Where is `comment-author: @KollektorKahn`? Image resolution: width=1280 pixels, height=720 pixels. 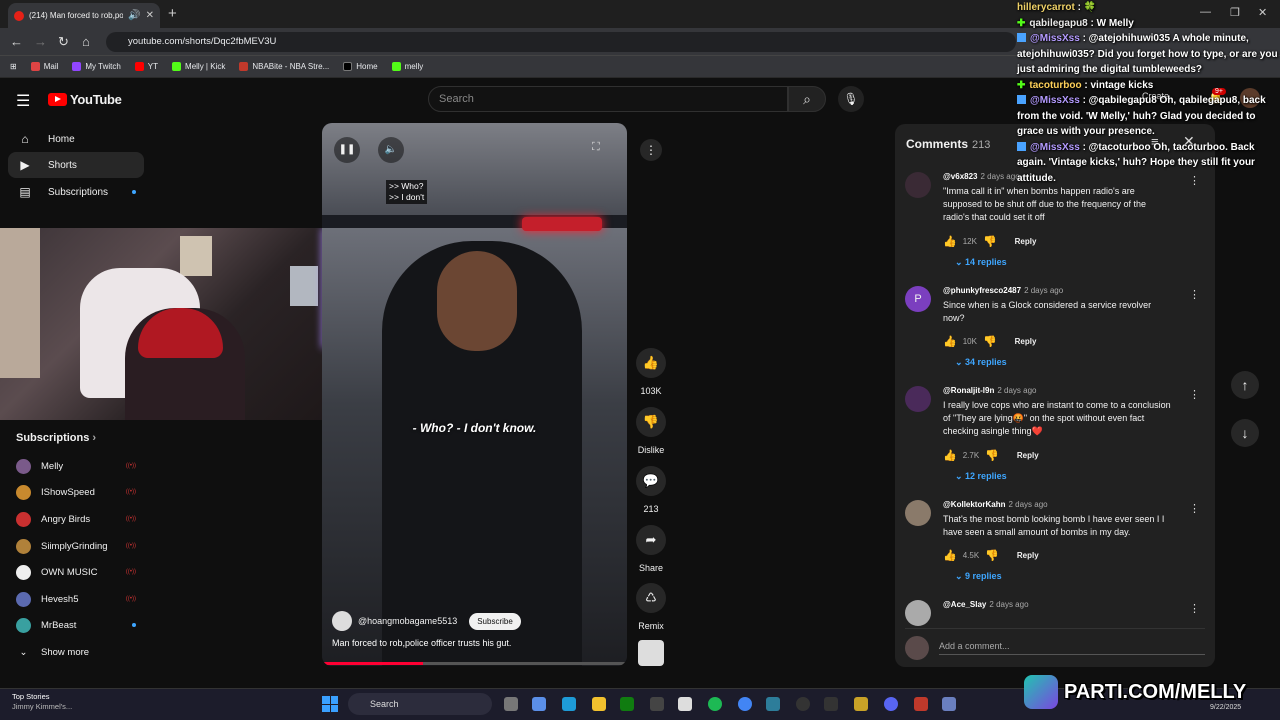 comment-author: @KollektorKahn is located at coordinates (974, 504).